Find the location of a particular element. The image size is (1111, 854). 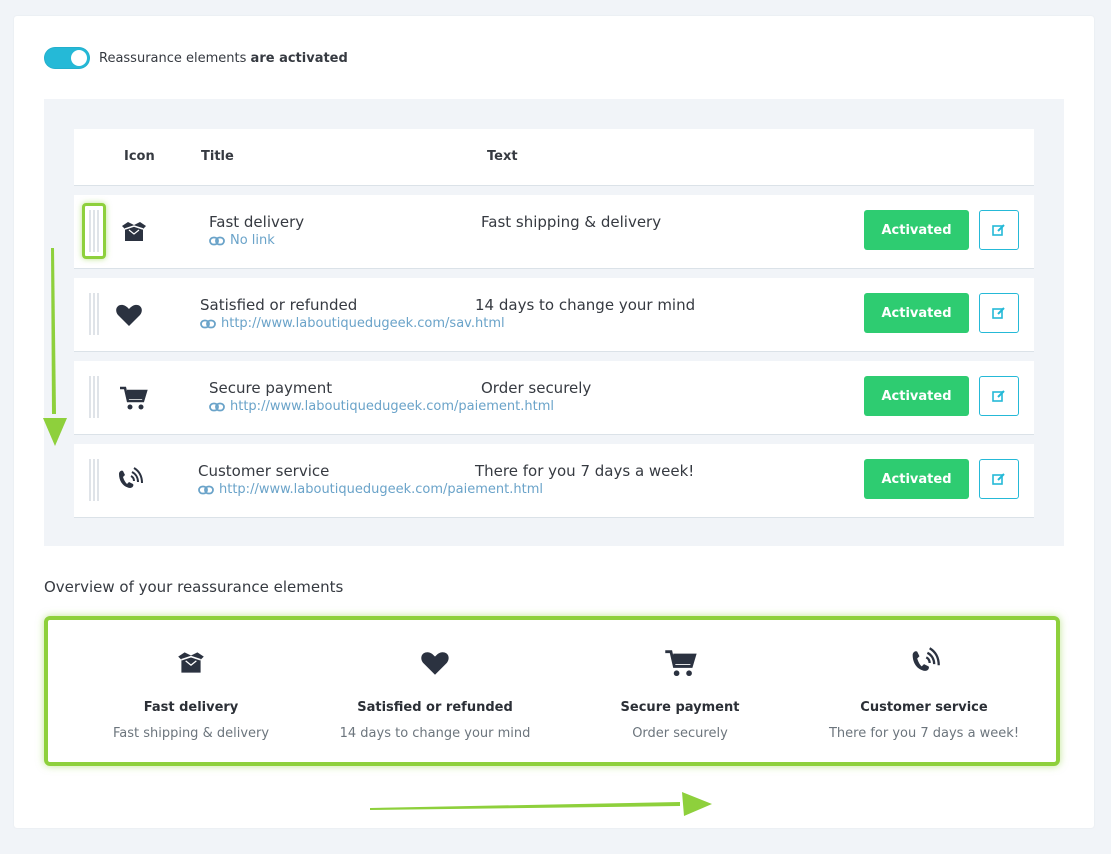

row-link-text: No link is located at coordinates (252, 240).